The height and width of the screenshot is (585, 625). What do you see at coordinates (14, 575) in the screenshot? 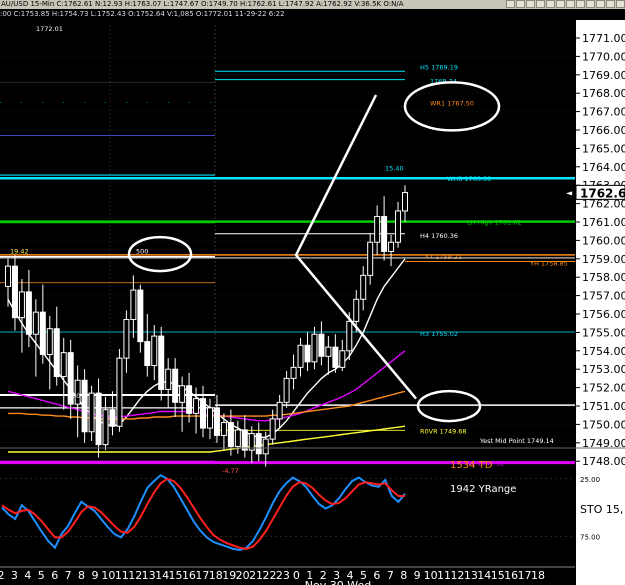
I see `x-tick-label: 3` at bounding box center [14, 575].